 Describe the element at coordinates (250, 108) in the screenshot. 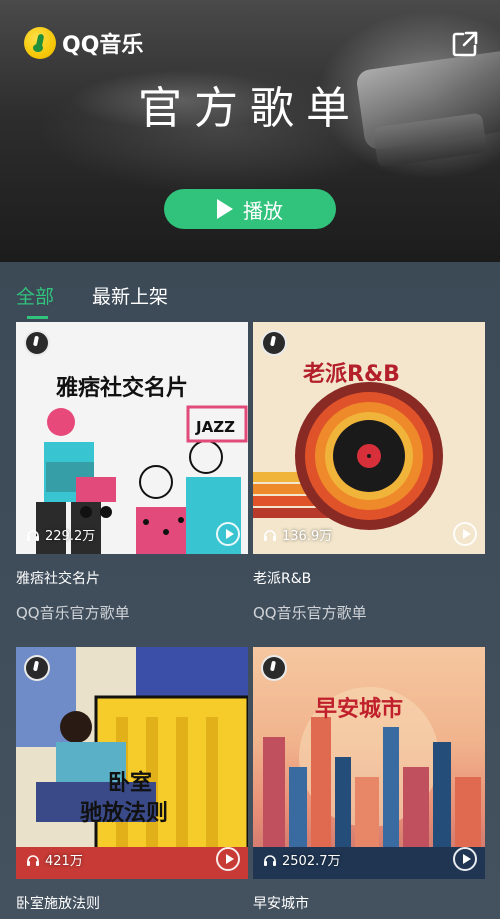

I see `page-title: 官方歌单` at that location.